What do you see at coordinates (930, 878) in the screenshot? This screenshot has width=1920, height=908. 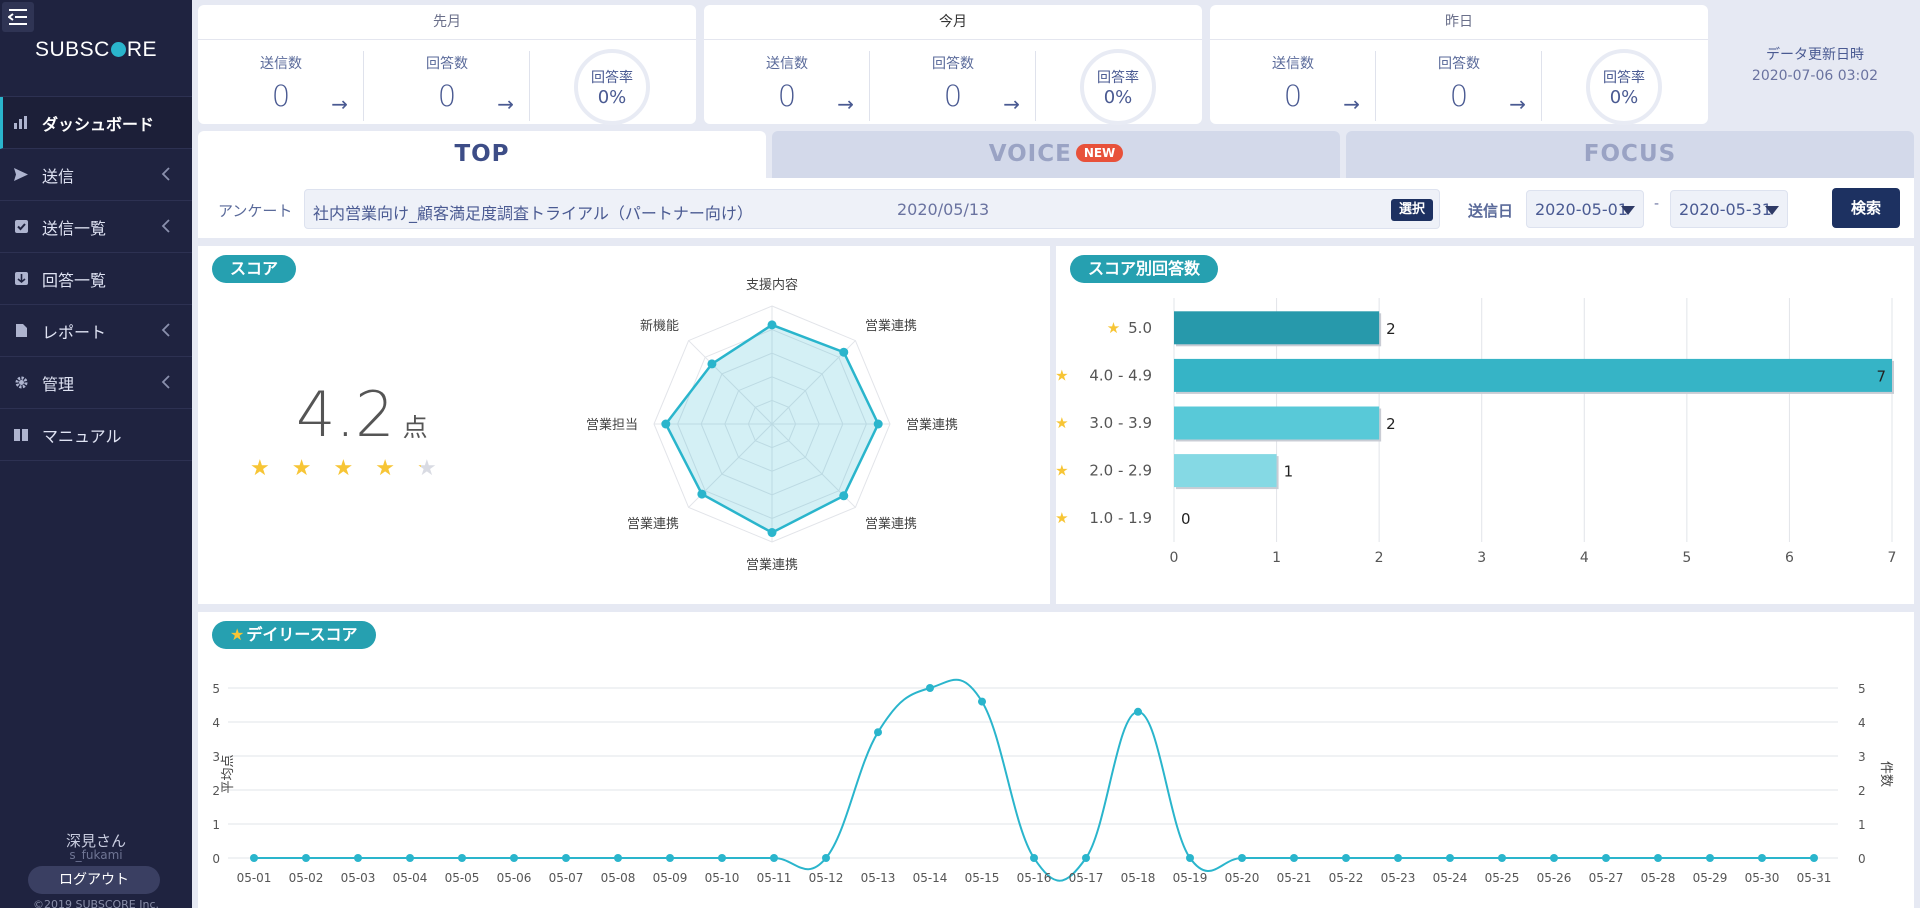 I see `line-x-tick: 05-14` at bounding box center [930, 878].